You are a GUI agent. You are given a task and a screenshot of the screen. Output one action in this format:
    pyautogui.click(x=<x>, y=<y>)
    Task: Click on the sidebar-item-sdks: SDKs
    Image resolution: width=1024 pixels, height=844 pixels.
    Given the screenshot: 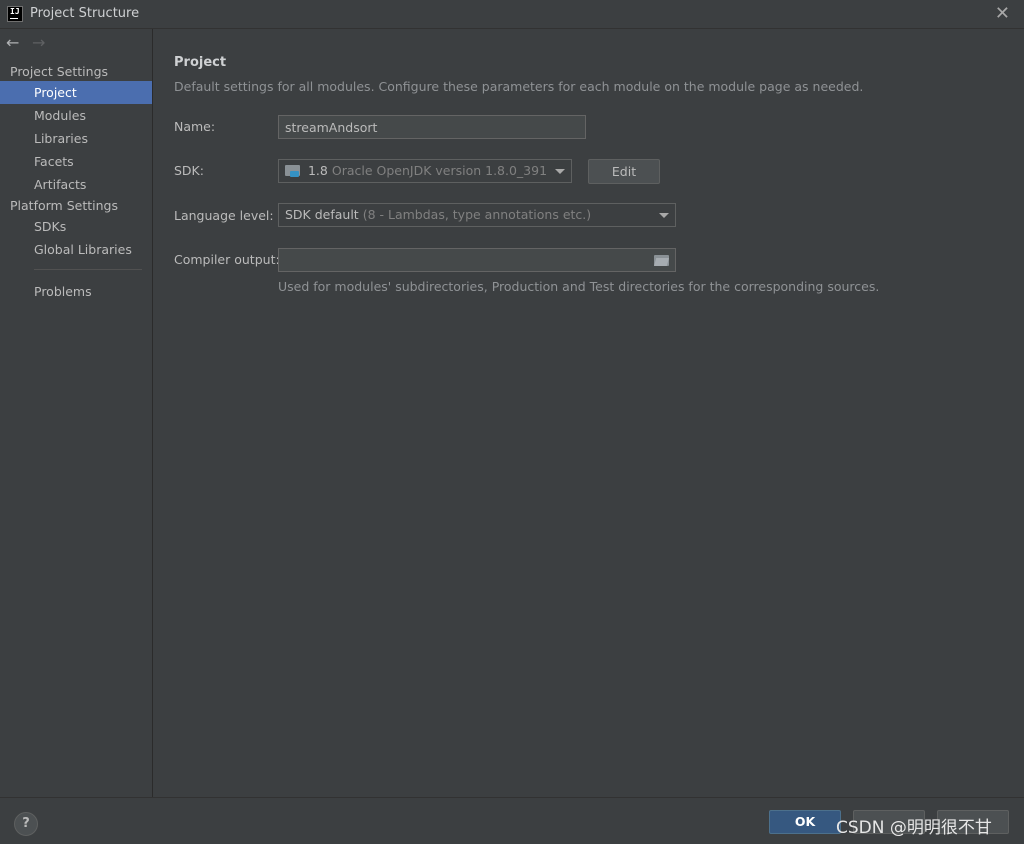 What is the action you would take?
    pyautogui.click(x=76, y=226)
    